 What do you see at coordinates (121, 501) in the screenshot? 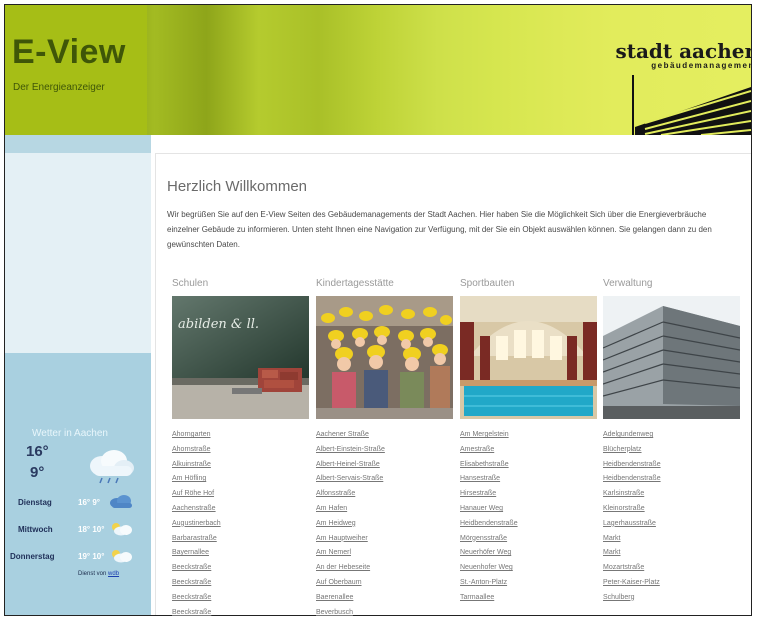
I see `cloud-icon` at bounding box center [121, 501].